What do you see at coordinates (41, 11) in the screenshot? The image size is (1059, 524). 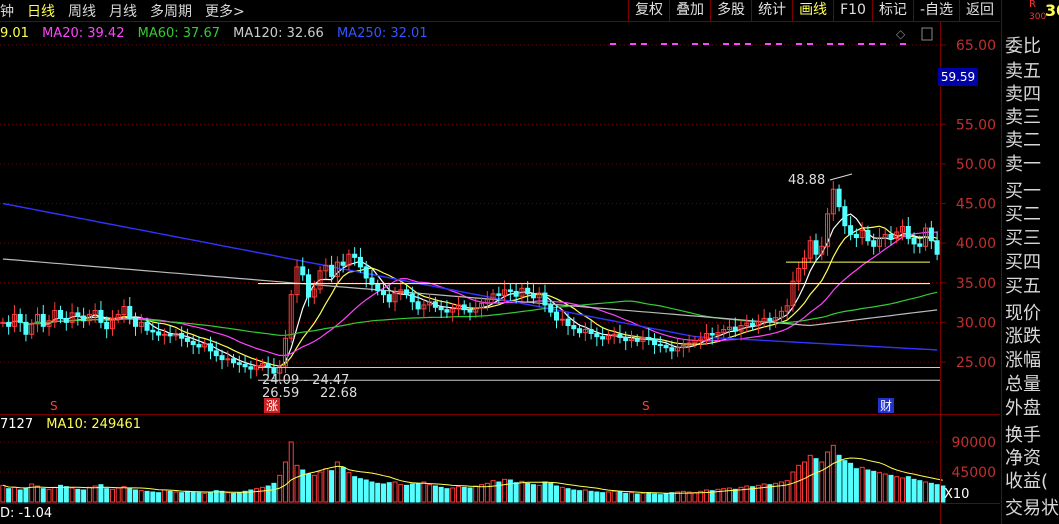 I see `tab-daily: 日线` at bounding box center [41, 11].